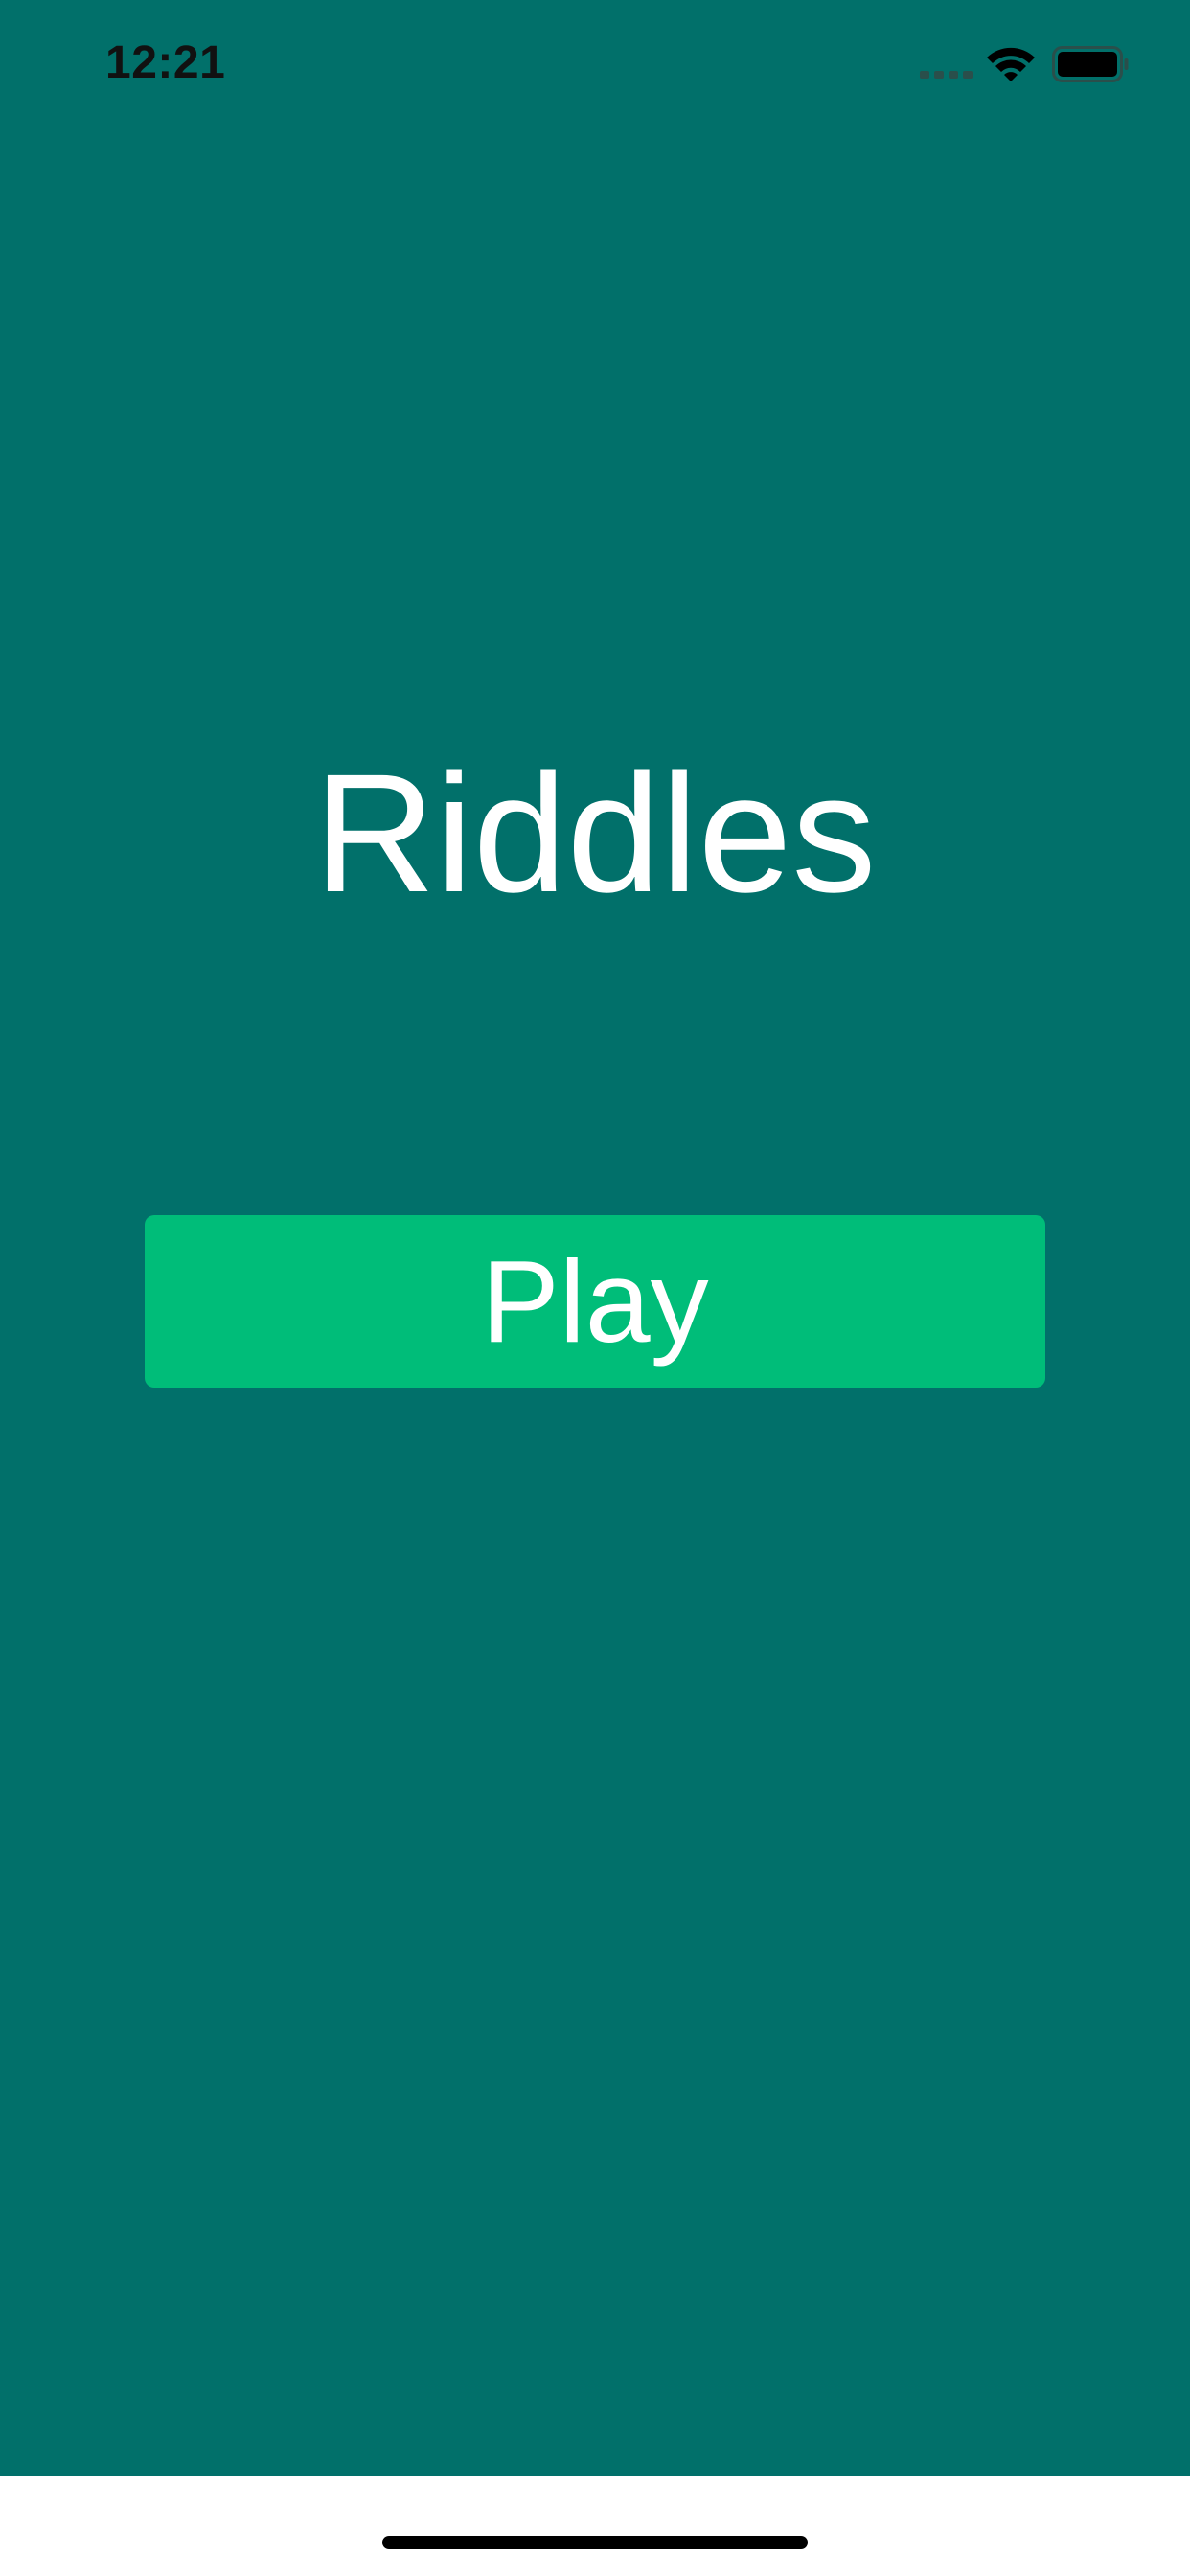  Describe the element at coordinates (595, 1301) in the screenshot. I see `play-button: Play` at that location.